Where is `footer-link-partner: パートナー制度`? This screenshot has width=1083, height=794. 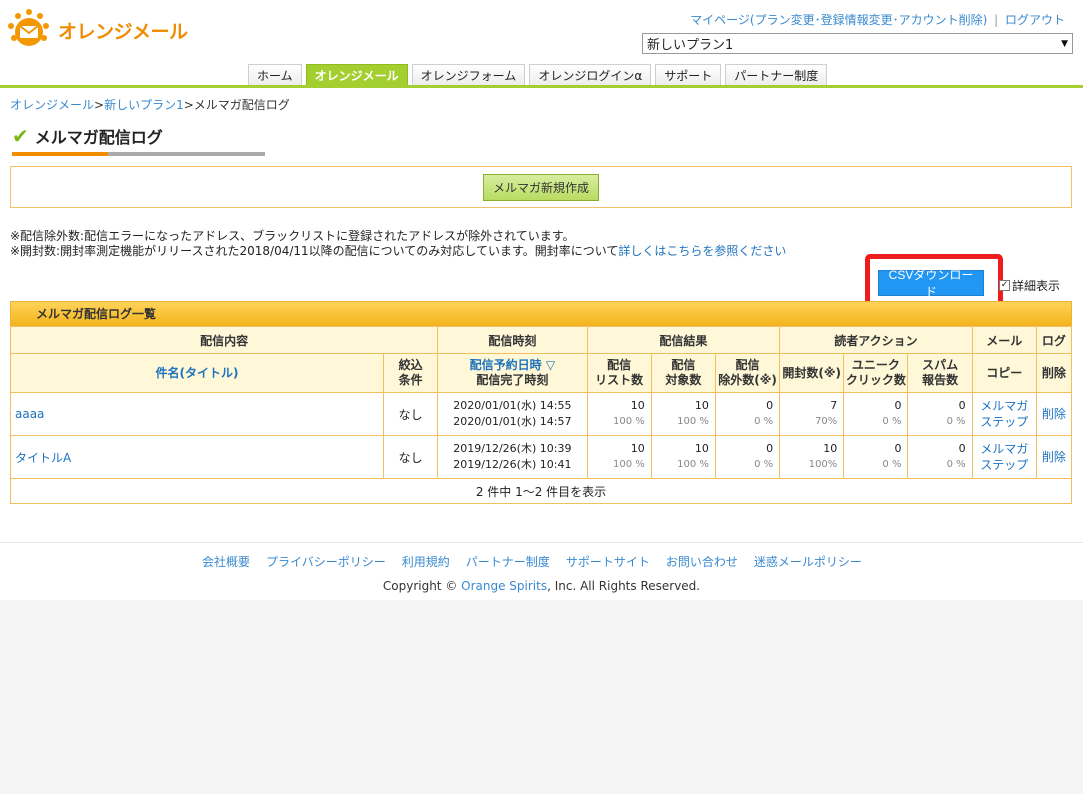 footer-link-partner: パートナー制度 is located at coordinates (508, 561).